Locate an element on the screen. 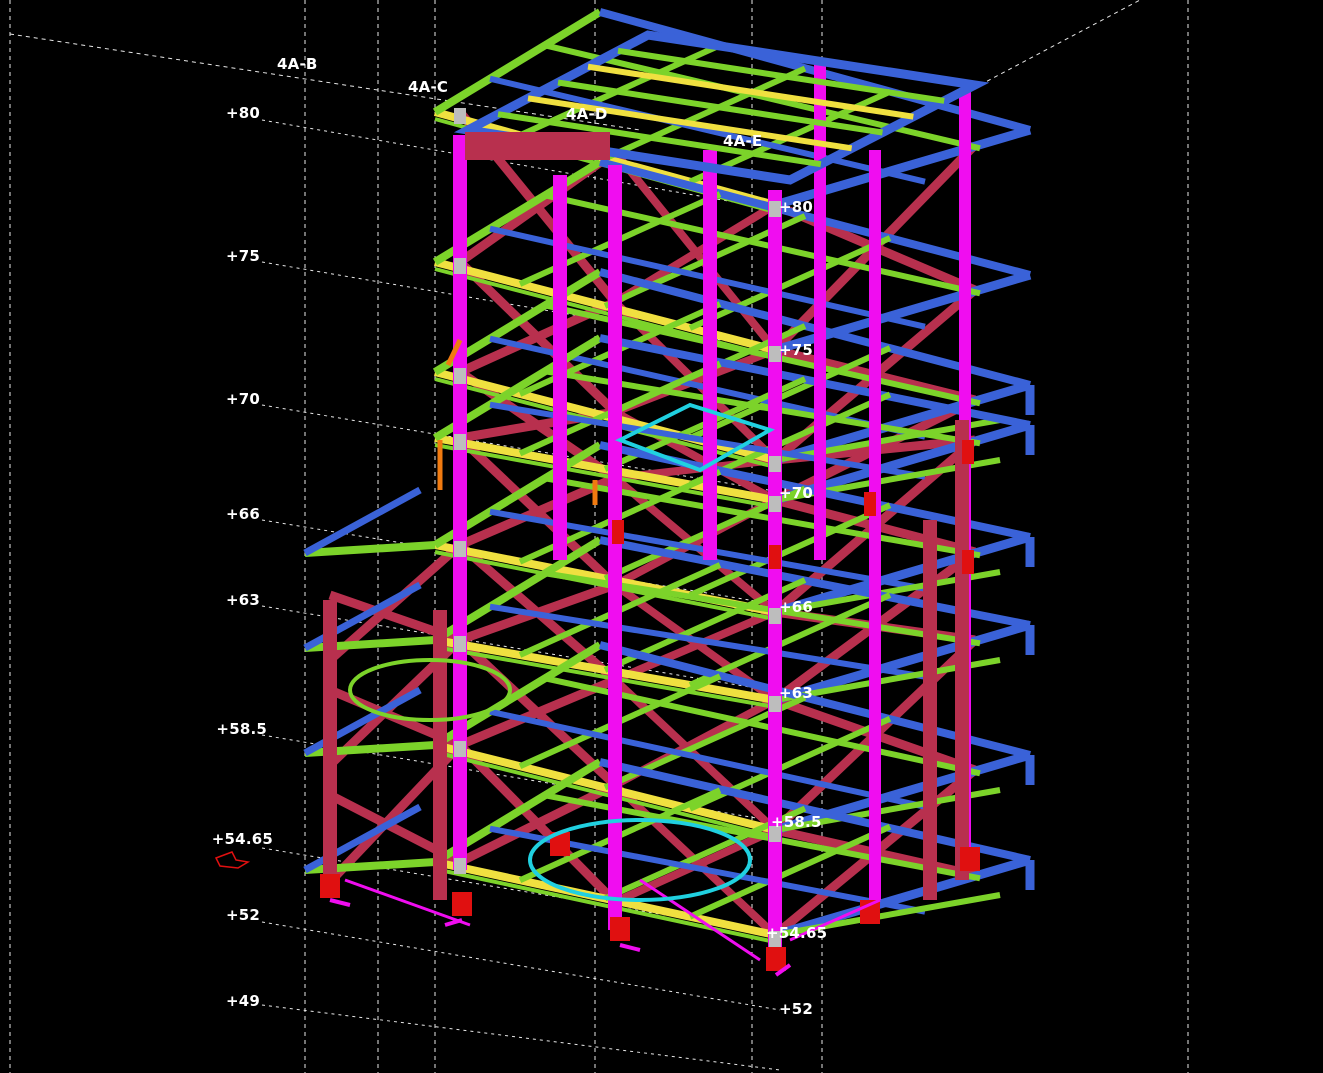 The width and height of the screenshot is (1323, 1073). level-label-right: +63 is located at coordinates (796, 693).